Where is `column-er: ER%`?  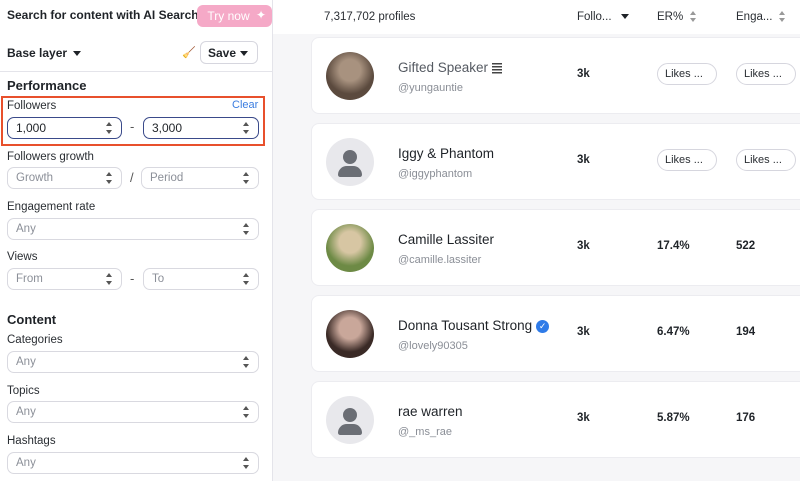
column-er: ER% is located at coordinates (677, 17).